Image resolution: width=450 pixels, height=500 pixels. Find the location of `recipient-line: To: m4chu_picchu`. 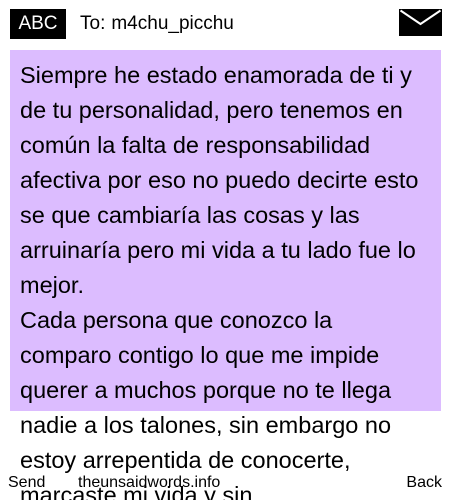

recipient-line: To: m4chu_picchu is located at coordinates (157, 24).